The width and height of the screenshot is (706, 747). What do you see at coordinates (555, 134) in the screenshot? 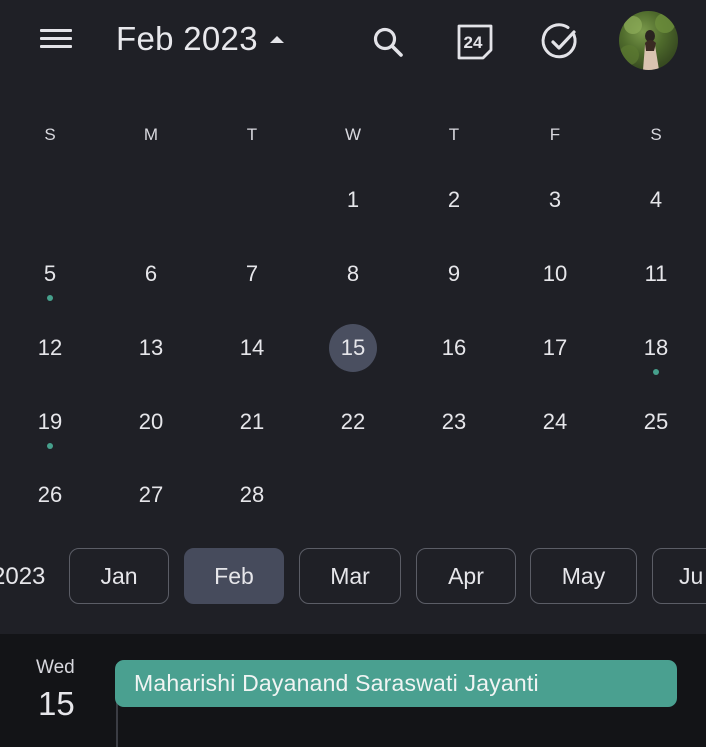
I see `weekday-label: F` at bounding box center [555, 134].